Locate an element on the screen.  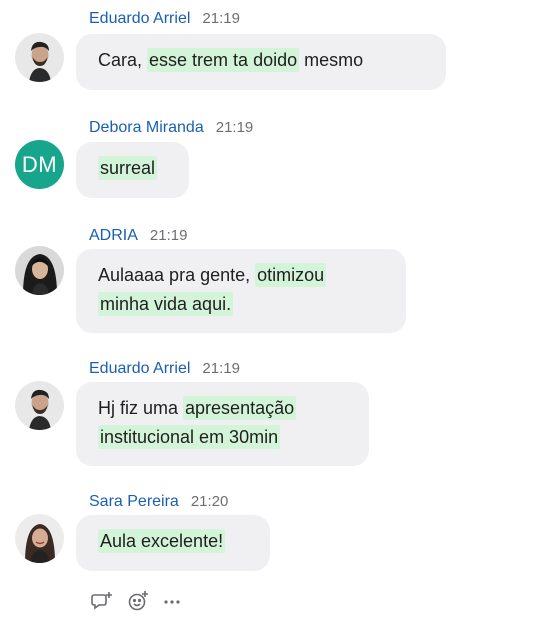
message-bubble: Aula excelente! is located at coordinates (173, 543).